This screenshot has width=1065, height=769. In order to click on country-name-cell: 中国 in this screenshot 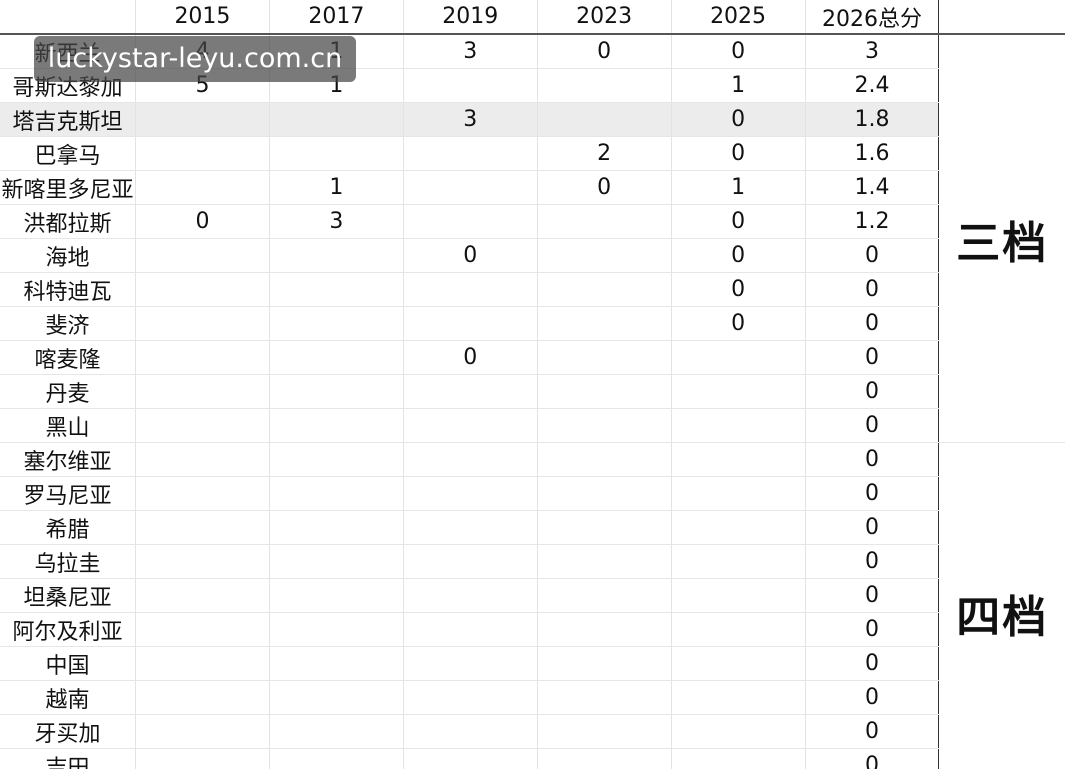, I will do `click(68, 663)`.